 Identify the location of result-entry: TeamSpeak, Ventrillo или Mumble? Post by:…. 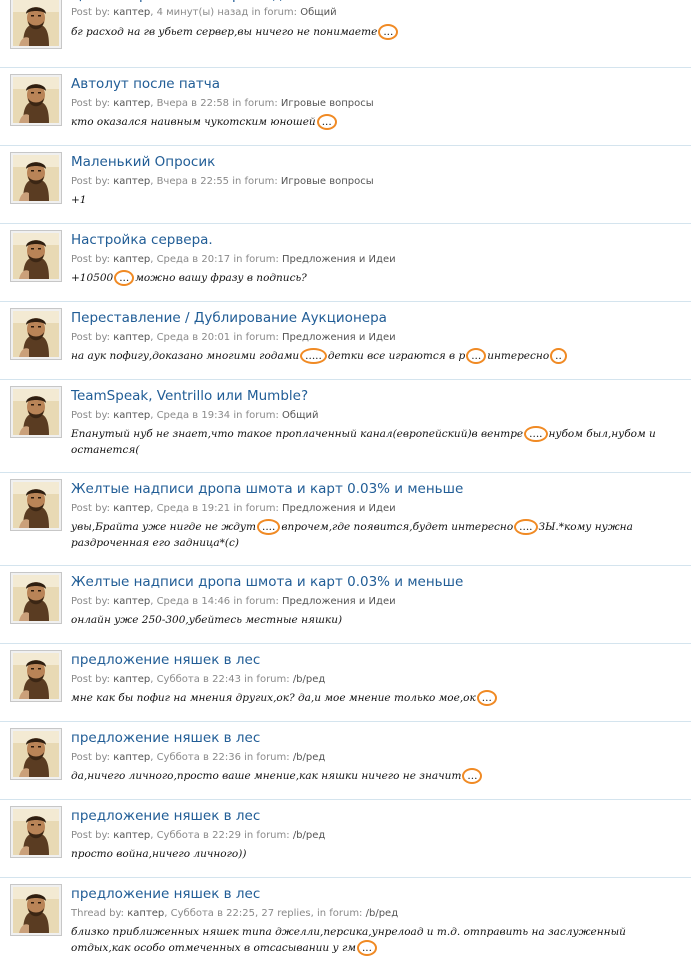
(345, 426).